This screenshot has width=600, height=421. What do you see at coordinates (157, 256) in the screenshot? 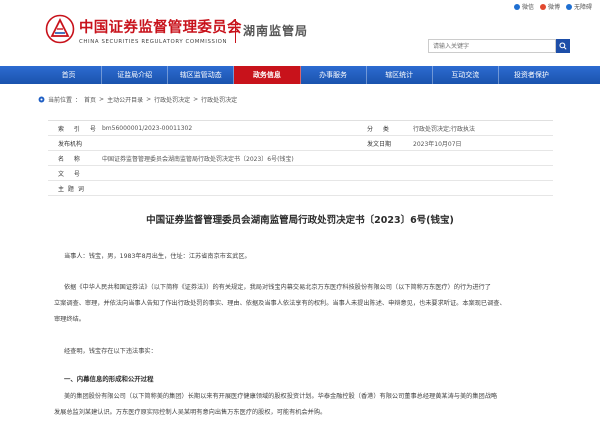
I see `body-paragraph: 当事人：钱宝，男，1983年8月出生，住址：江苏省南京市玄武区。` at bounding box center [157, 256].